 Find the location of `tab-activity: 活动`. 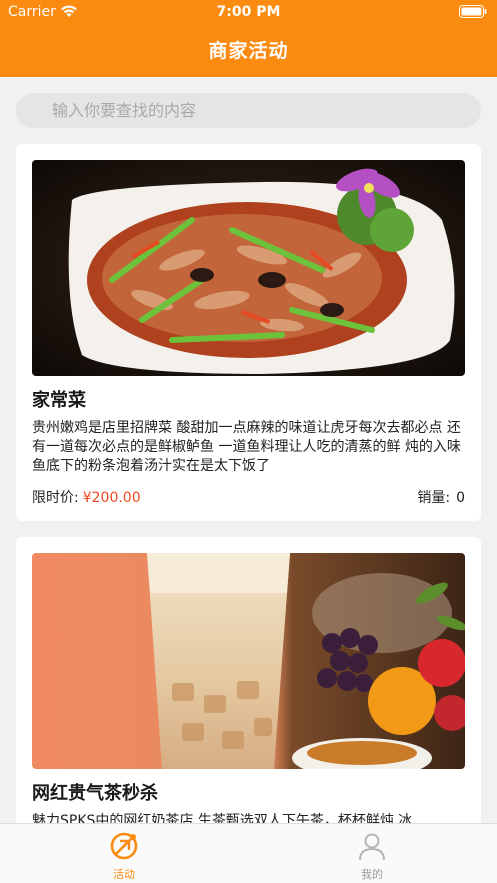

tab-activity: 活动 is located at coordinates (124, 856).